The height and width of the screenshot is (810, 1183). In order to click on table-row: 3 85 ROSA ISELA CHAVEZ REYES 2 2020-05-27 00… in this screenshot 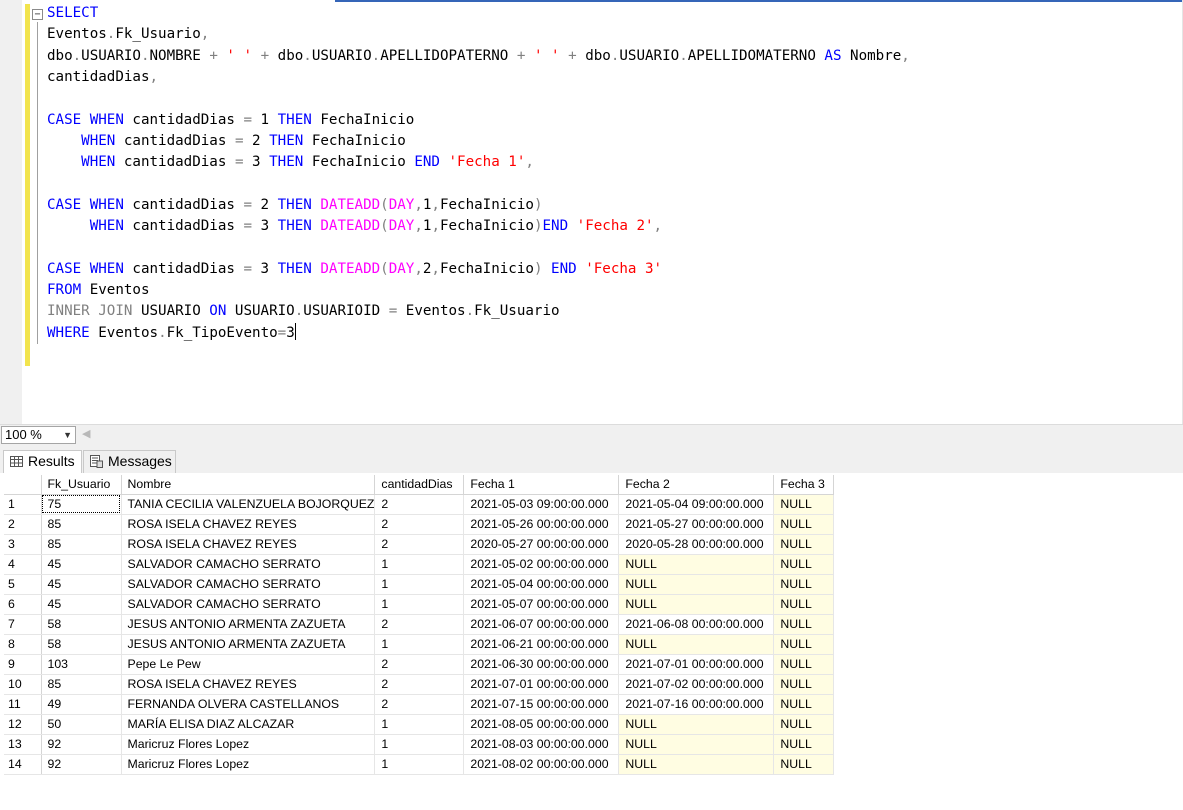, I will do `click(419, 544)`.